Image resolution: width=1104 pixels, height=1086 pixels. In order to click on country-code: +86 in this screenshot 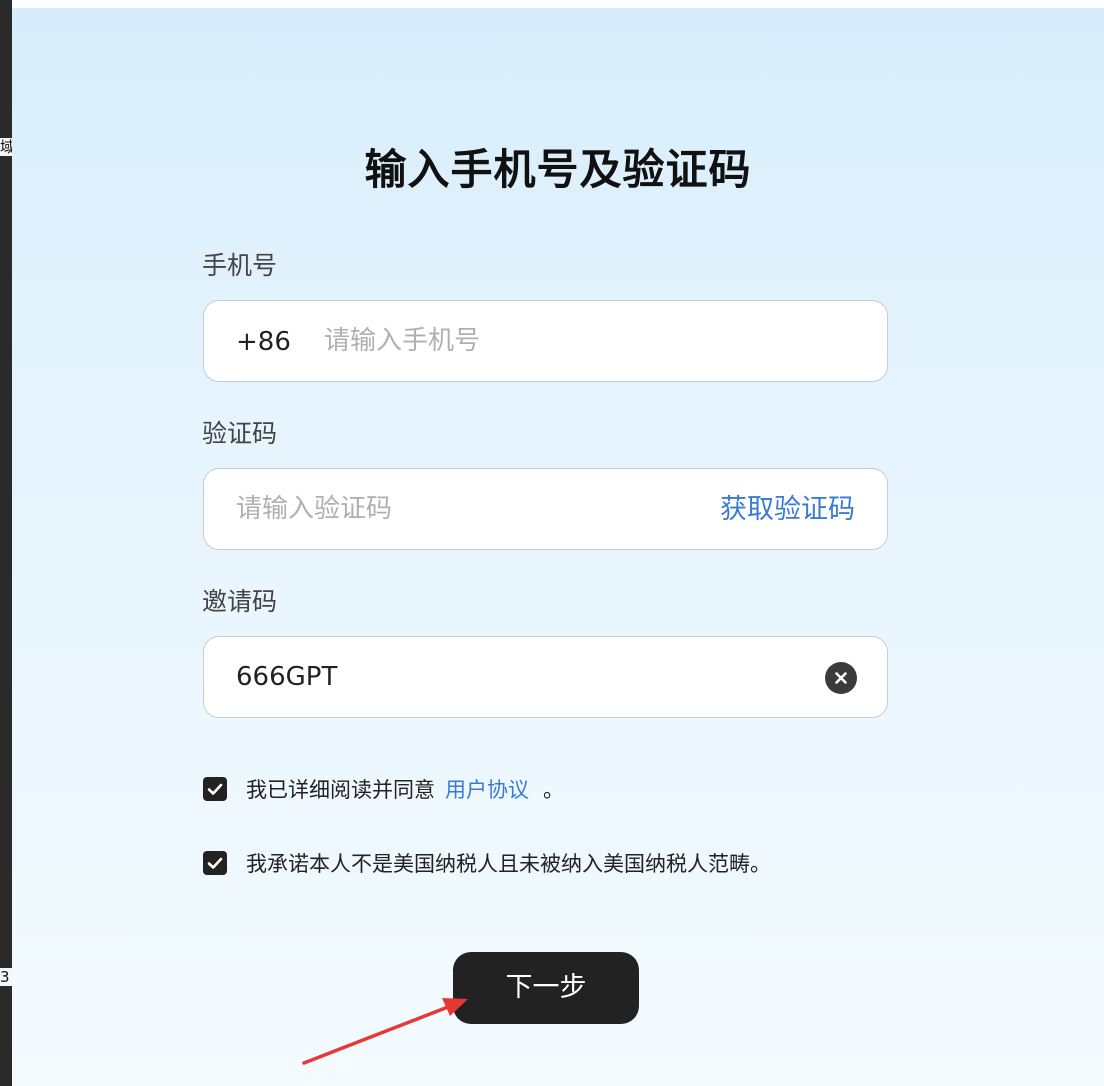, I will do `click(263, 342)`.